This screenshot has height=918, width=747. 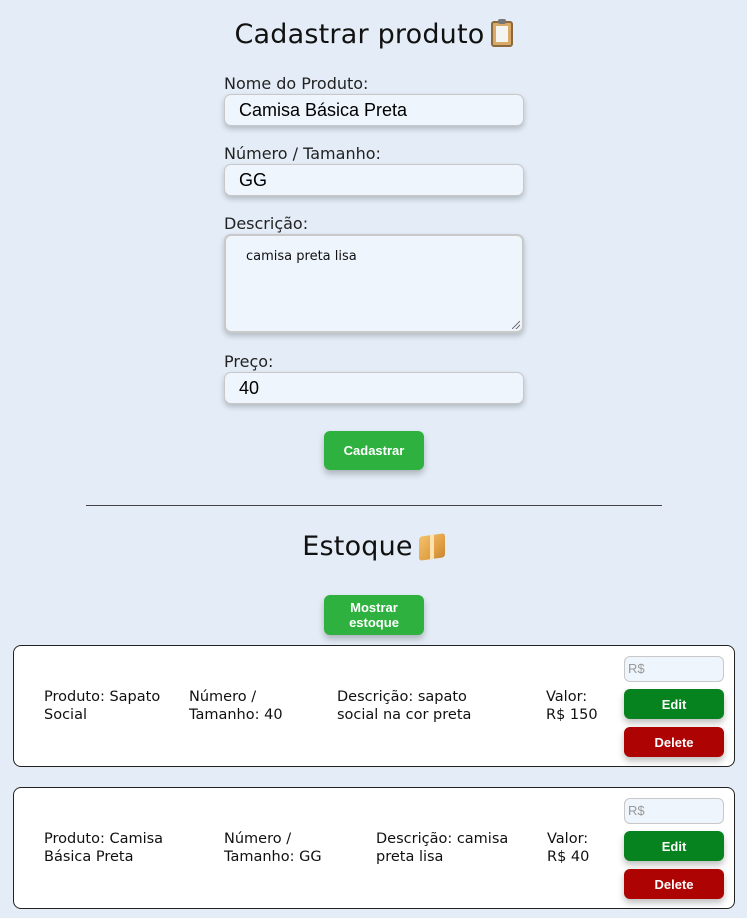 What do you see at coordinates (431, 547) in the screenshot?
I see `package-icon` at bounding box center [431, 547].